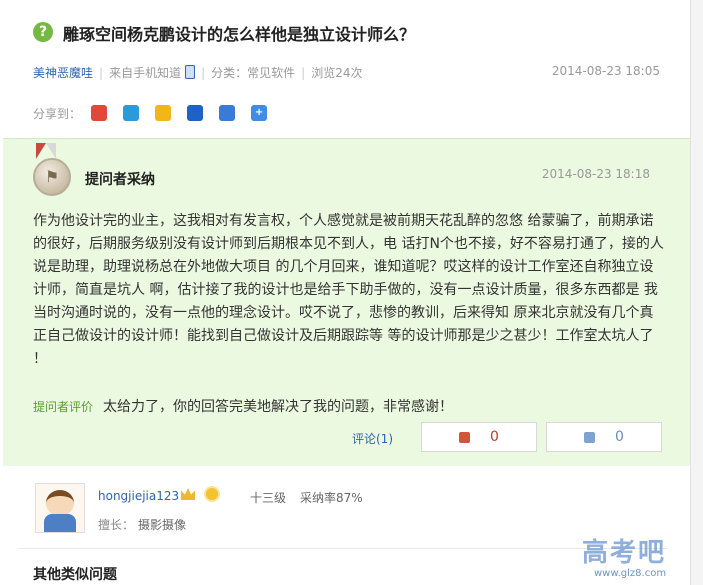 The height and width of the screenshot is (585, 703). Describe the element at coordinates (60, 508) in the screenshot. I see `avatar` at that location.